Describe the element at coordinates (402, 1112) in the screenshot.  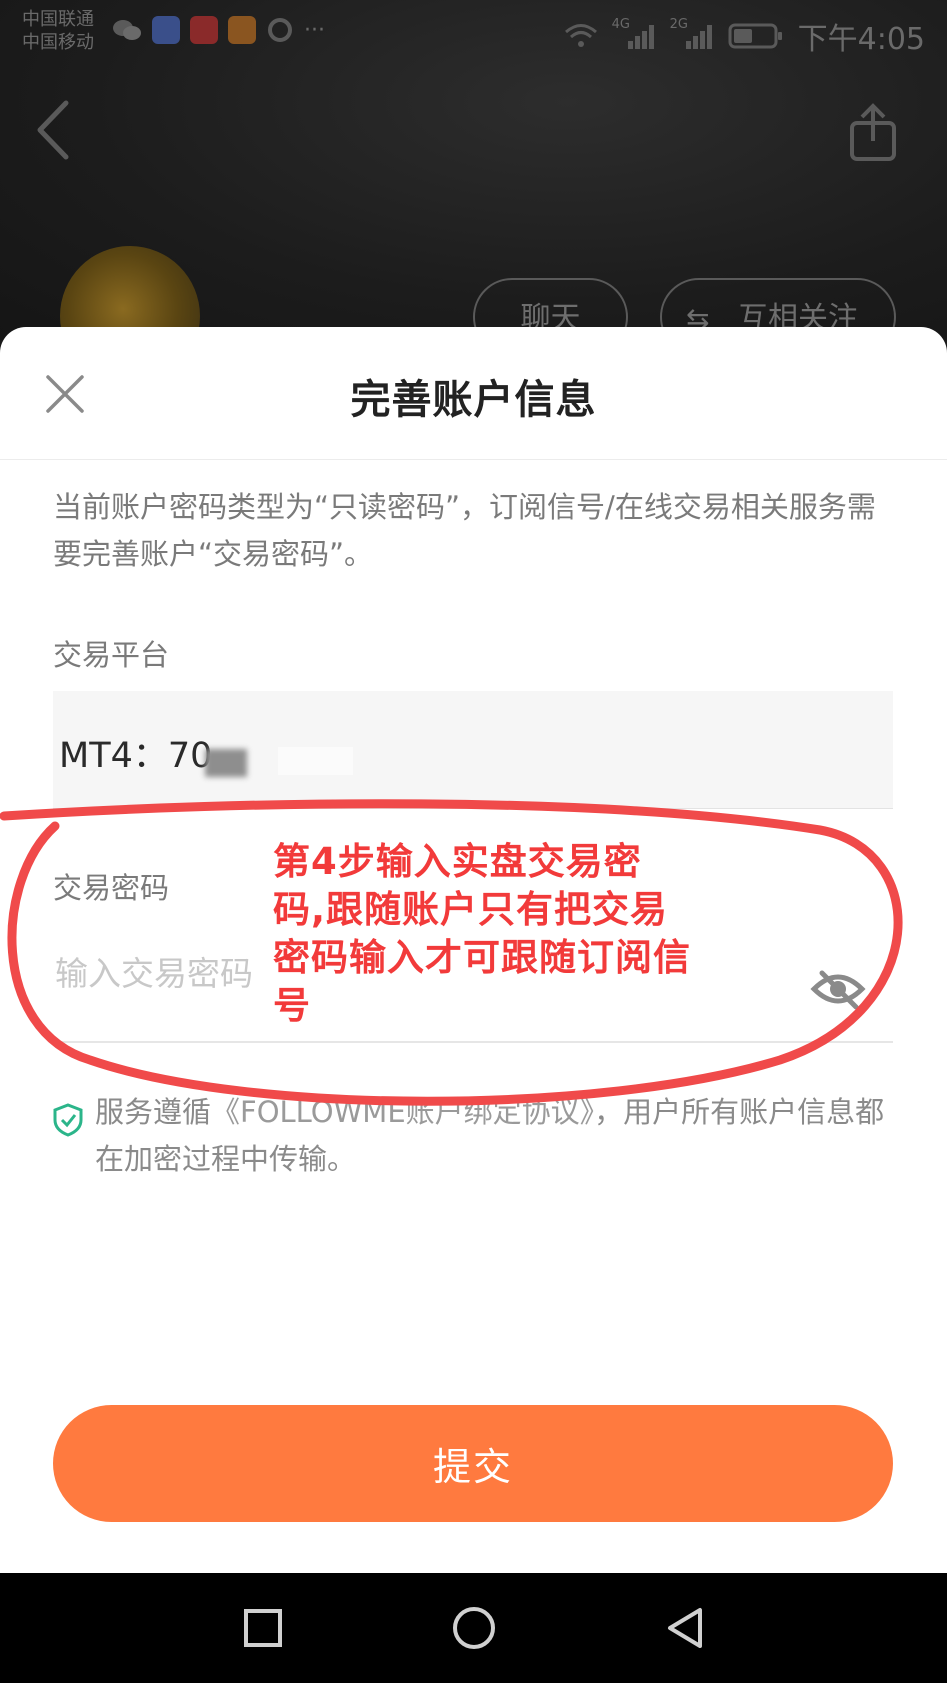
I see `agreement-link: 《FOLLOWME账户绑定协议》` at that location.